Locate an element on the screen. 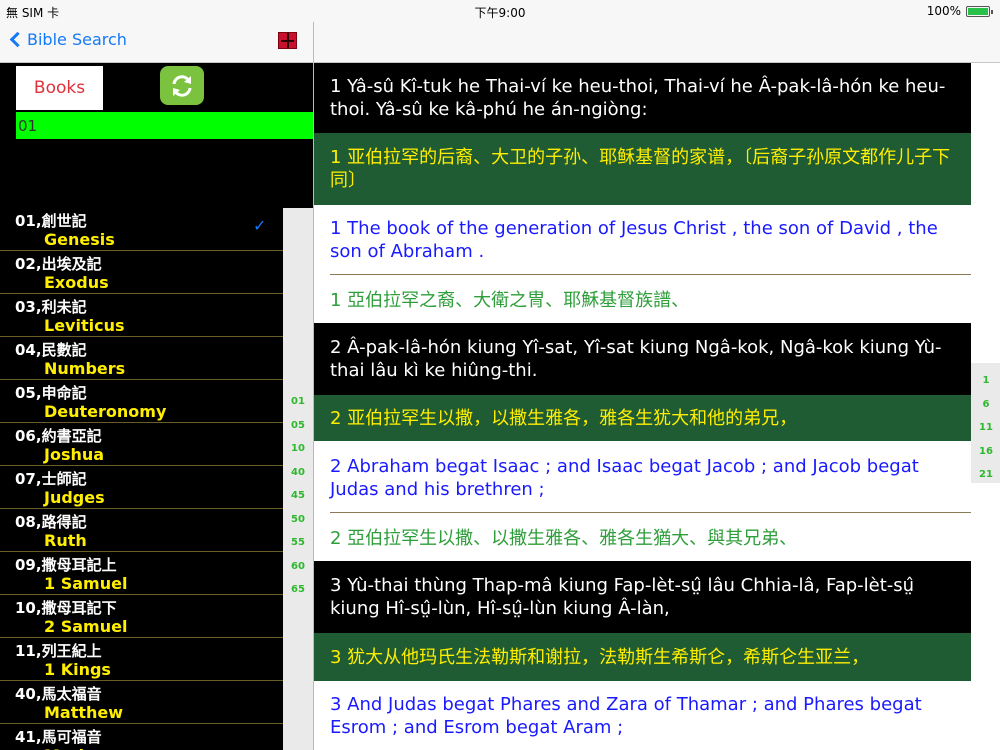 The width and height of the screenshot is (1000, 750). book-english-name: Deuteronomy is located at coordinates (105, 411).